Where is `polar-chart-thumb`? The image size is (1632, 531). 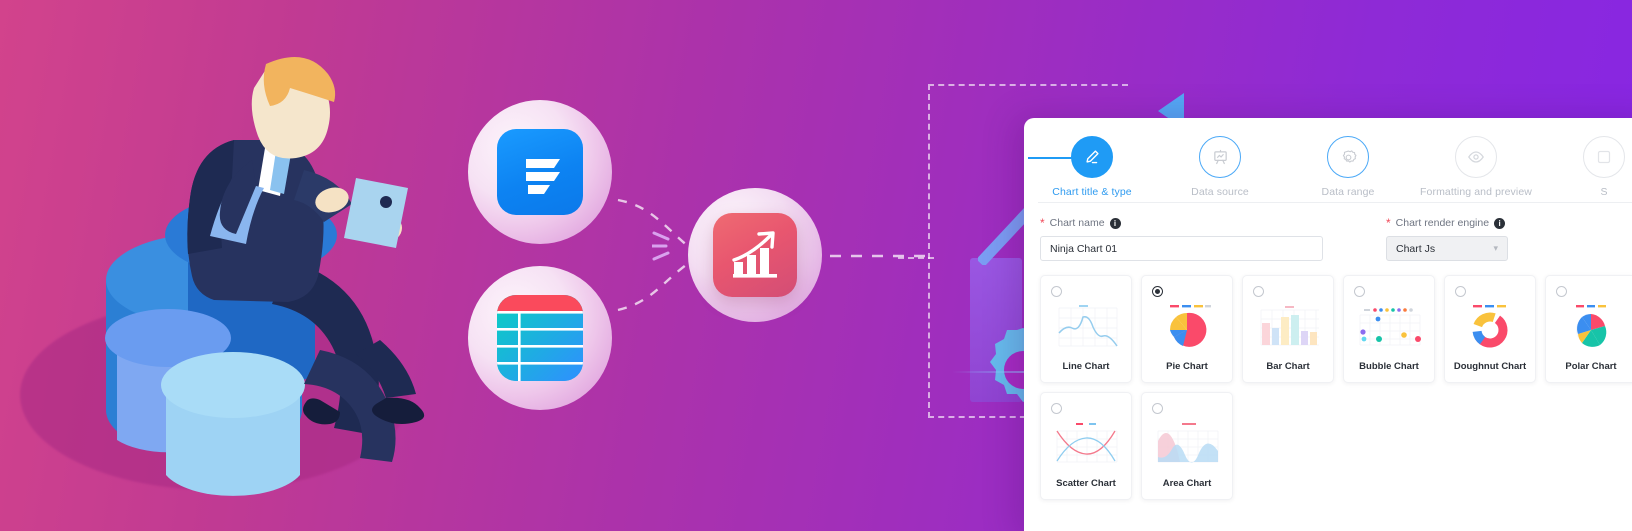
polar-chart-thumb is located at coordinates (1591, 326).